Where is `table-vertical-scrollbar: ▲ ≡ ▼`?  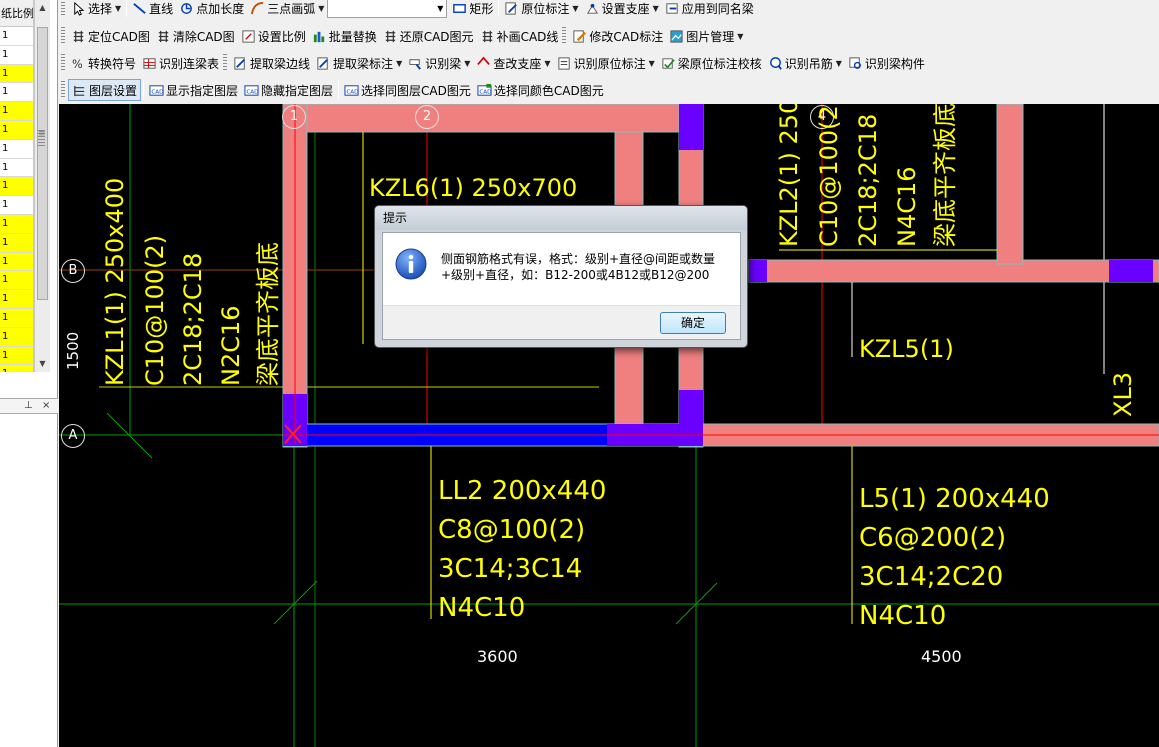 table-vertical-scrollbar: ▲ ≡ ▼ is located at coordinates (42, 186).